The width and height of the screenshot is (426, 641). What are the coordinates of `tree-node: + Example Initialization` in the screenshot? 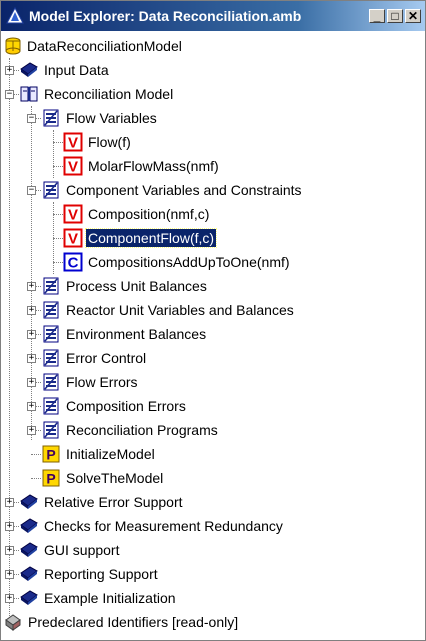 It's located at (213, 598).